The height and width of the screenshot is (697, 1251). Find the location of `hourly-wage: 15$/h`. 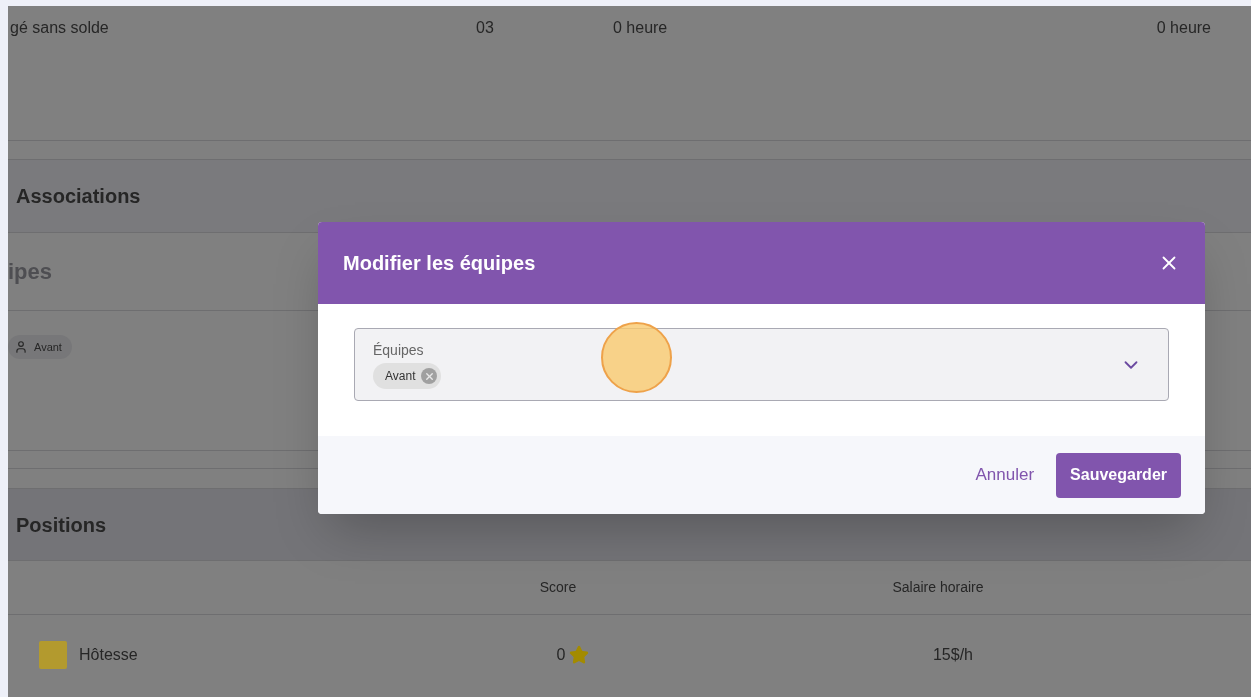

hourly-wage: 15$/h is located at coordinates (952, 655).